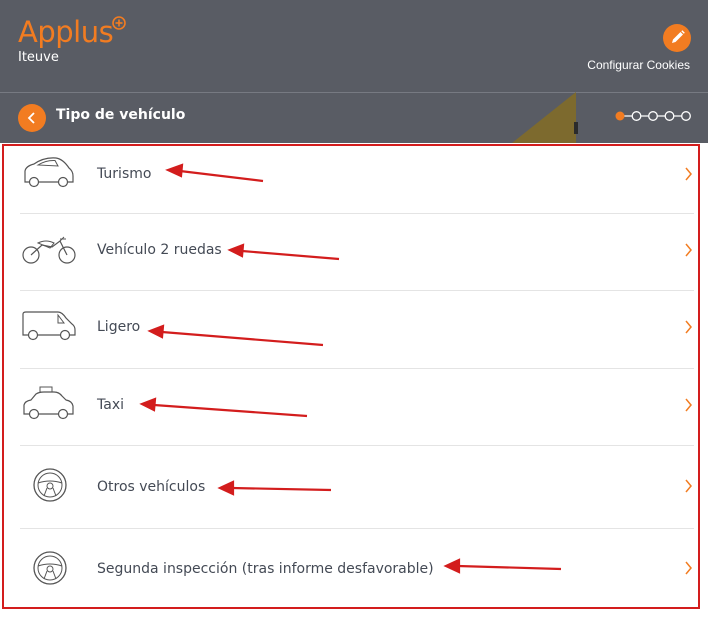 Image resolution: width=708 pixels, height=641 pixels. Describe the element at coordinates (625, 65) in the screenshot. I see `configure-cookies-label: Configurar Cookies` at that location.